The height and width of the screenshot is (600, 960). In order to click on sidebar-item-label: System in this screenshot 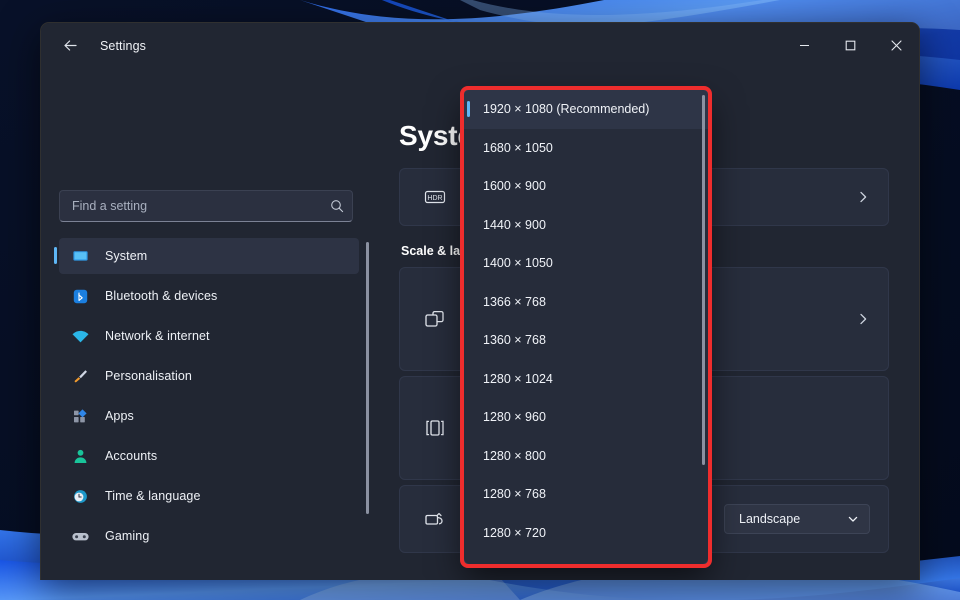, I will do `click(126, 256)`.